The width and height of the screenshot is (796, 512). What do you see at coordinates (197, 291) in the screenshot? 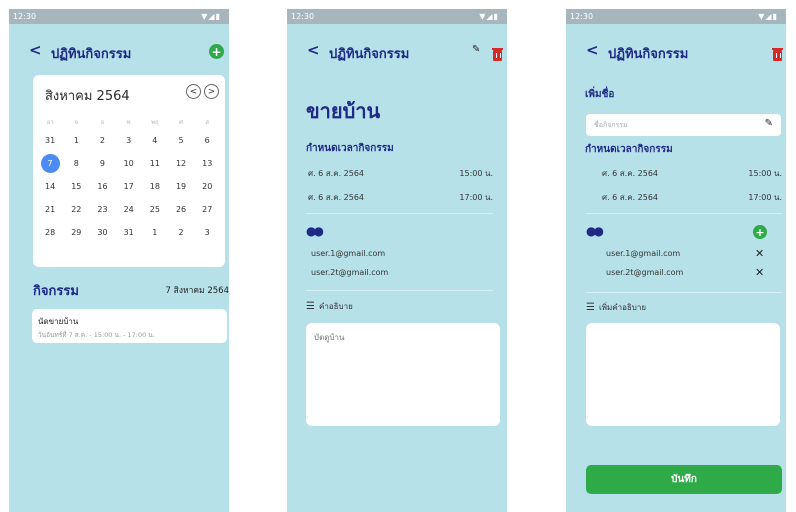
I see `section-date: 7 สิงหาคม 2564` at bounding box center [197, 291].